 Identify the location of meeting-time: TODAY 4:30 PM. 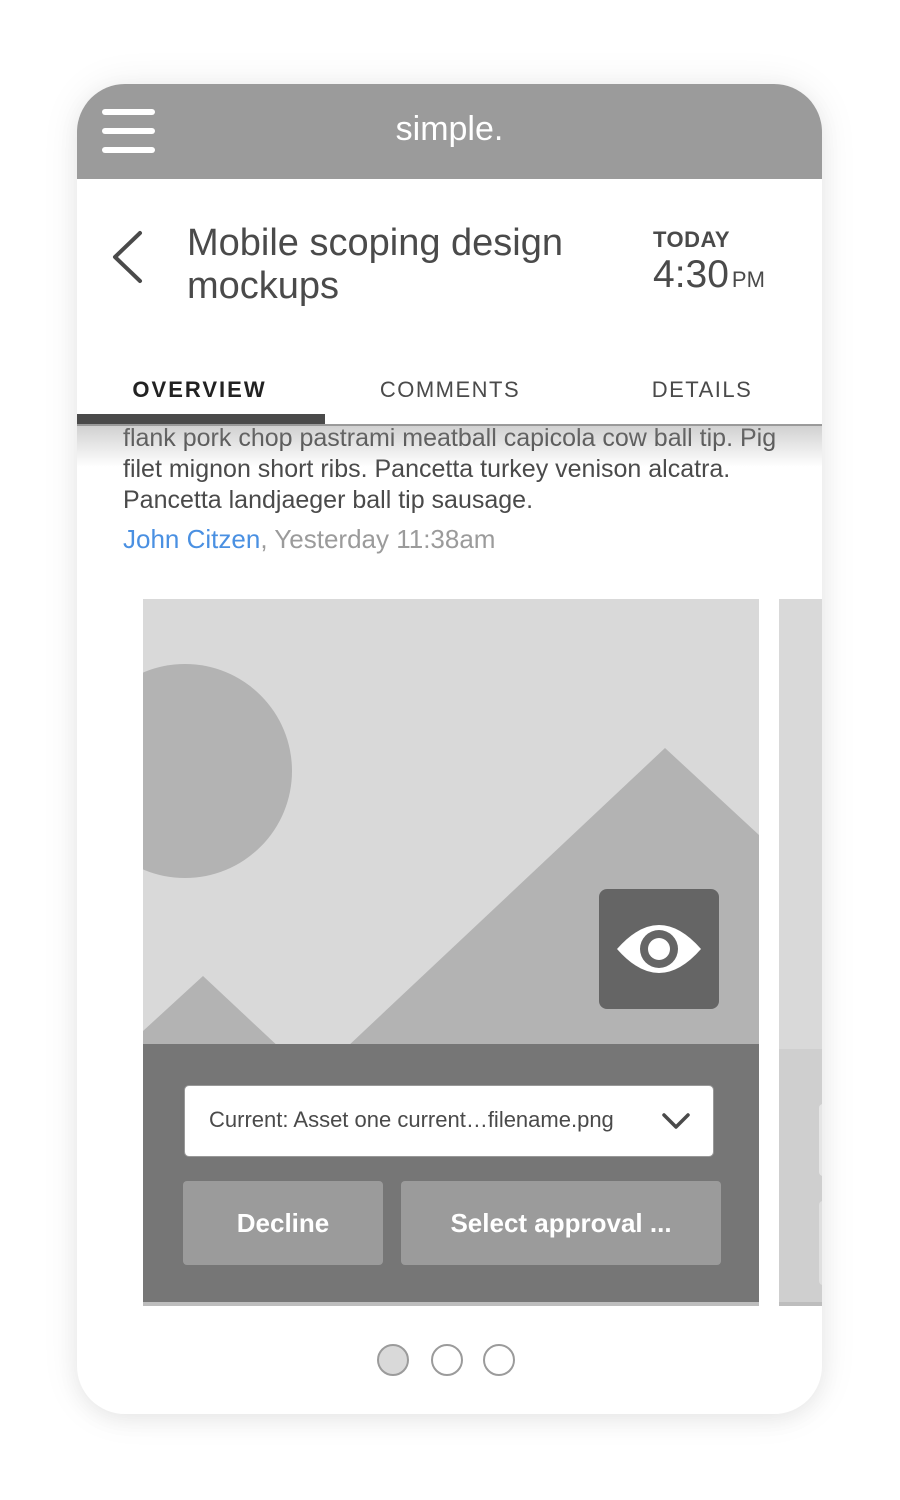
(709, 263).